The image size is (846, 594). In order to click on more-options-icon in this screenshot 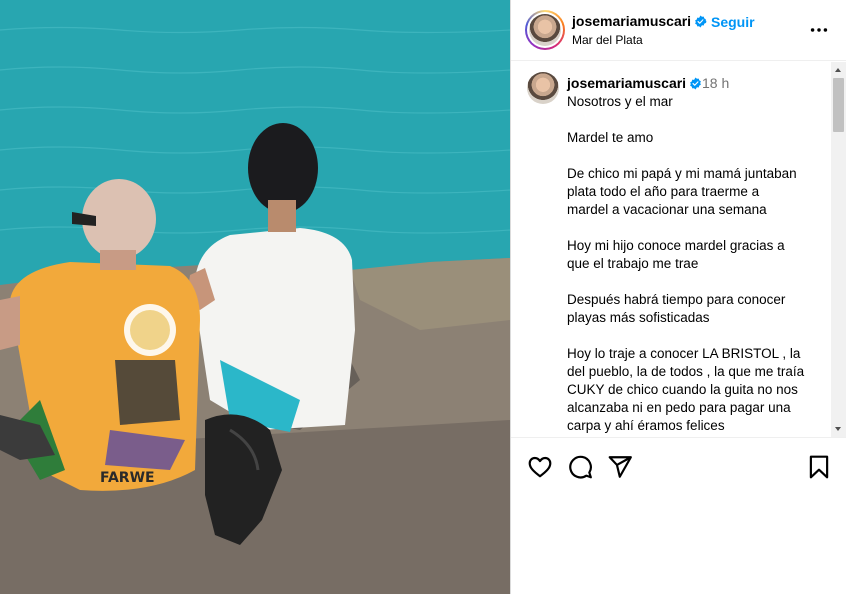, I will do `click(819, 30)`.